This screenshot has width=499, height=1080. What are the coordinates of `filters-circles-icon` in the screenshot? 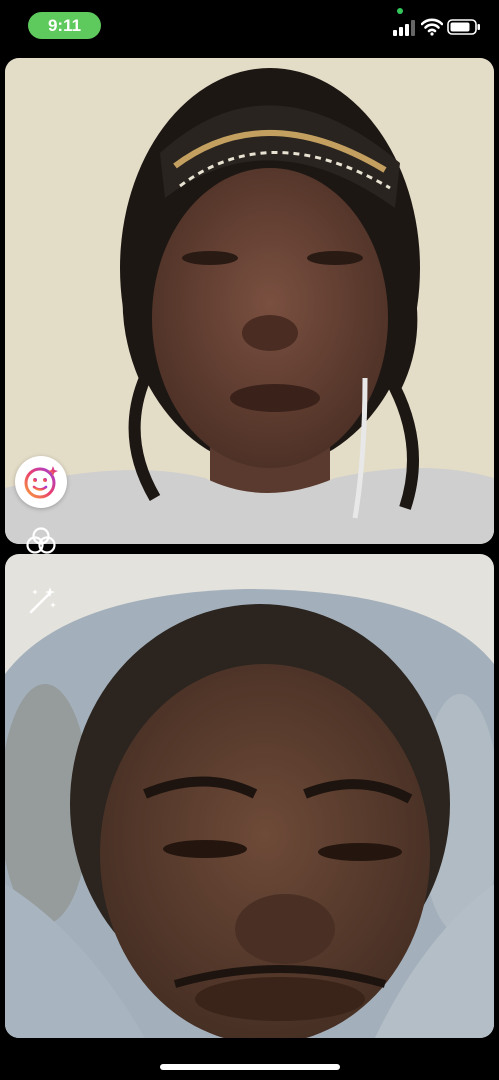 It's located at (41, 540).